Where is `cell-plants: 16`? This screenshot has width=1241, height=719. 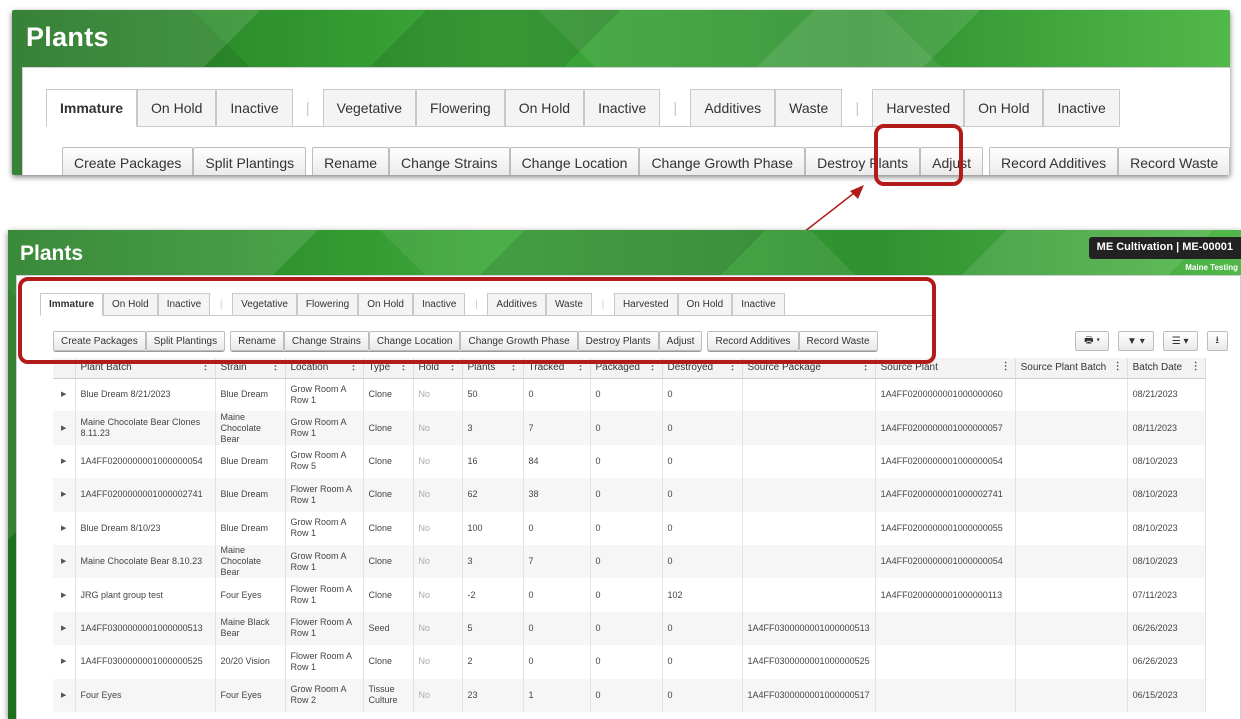 cell-plants: 16 is located at coordinates (493, 461).